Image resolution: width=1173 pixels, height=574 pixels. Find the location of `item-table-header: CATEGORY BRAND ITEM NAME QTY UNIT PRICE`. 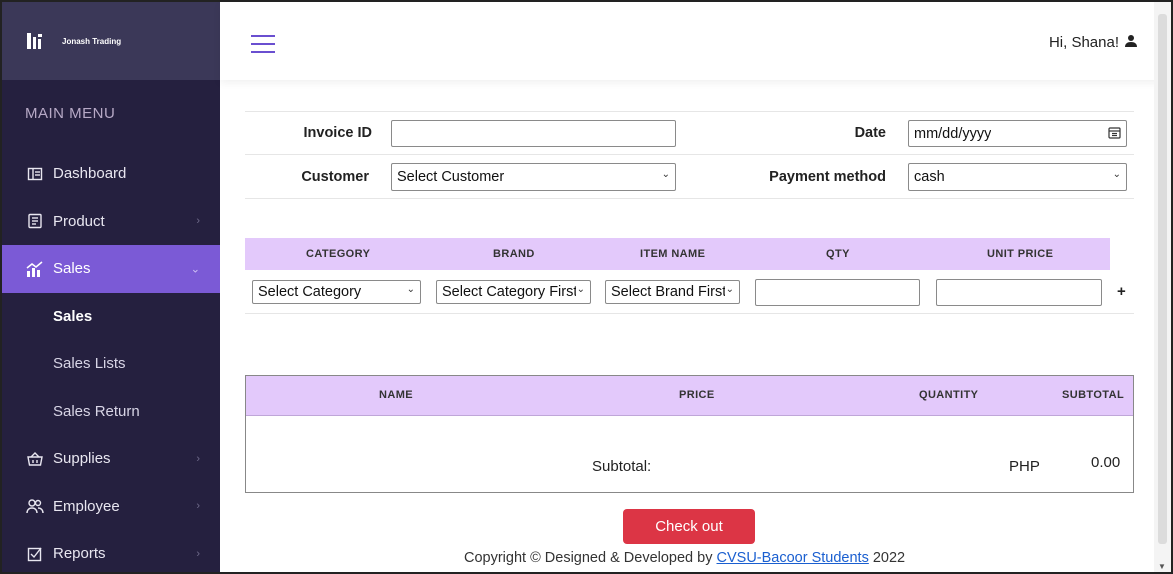

item-table-header: CATEGORY BRAND ITEM NAME QTY UNIT PRICE is located at coordinates (677, 254).